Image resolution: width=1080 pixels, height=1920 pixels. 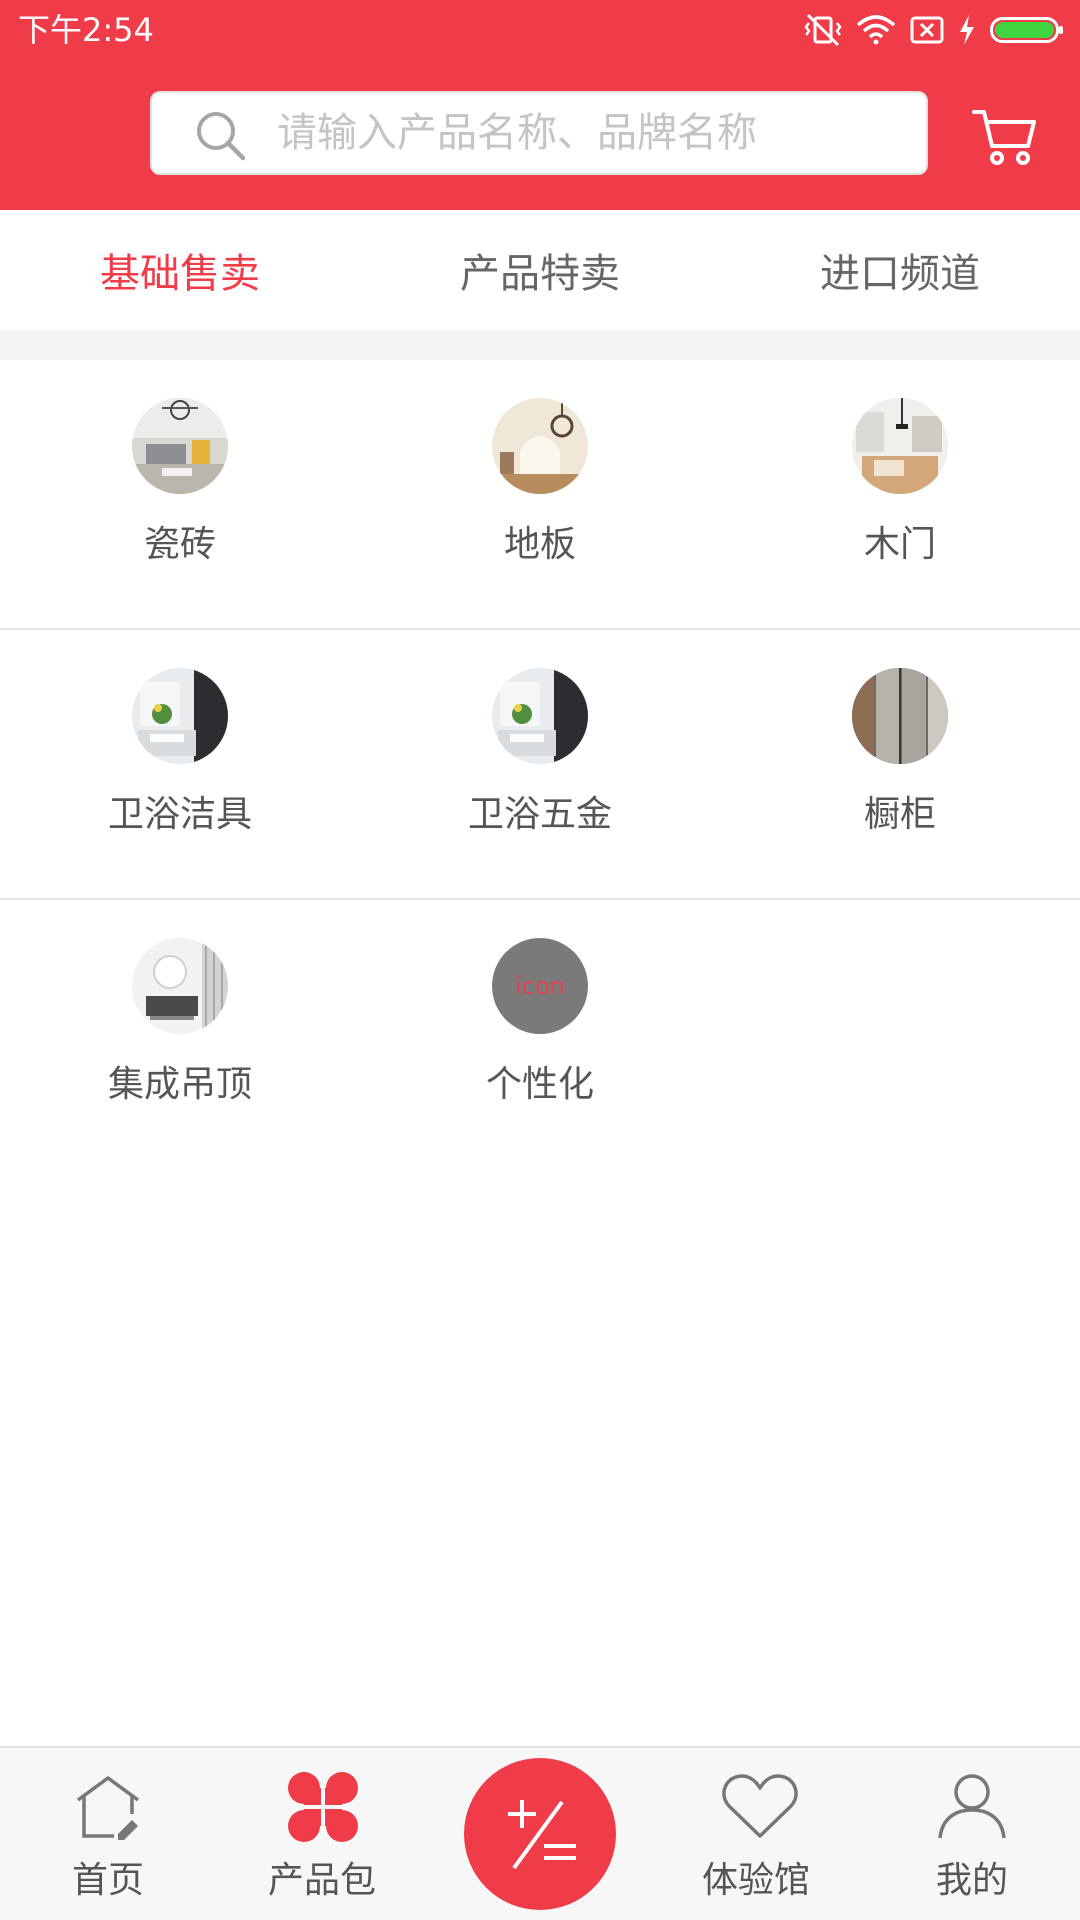 What do you see at coordinates (967, 30) in the screenshot?
I see `charging-icon` at bounding box center [967, 30].